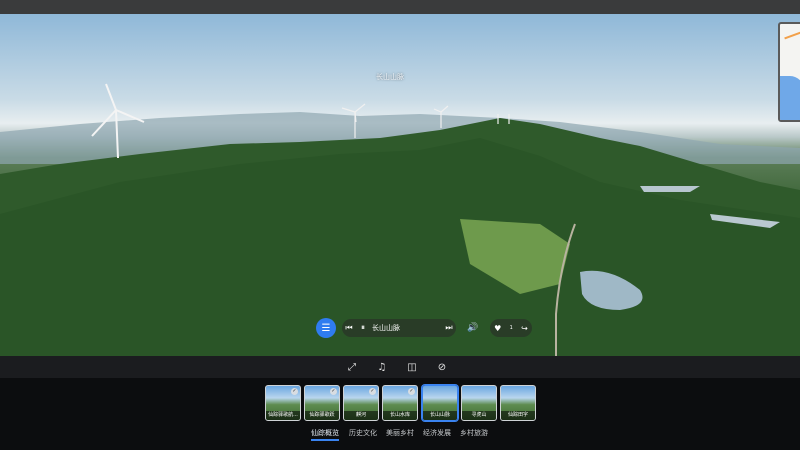 The width and height of the screenshot is (800, 450). Describe the element at coordinates (479, 403) in the screenshot. I see `thumbnail-6: 寻虎山` at that location.